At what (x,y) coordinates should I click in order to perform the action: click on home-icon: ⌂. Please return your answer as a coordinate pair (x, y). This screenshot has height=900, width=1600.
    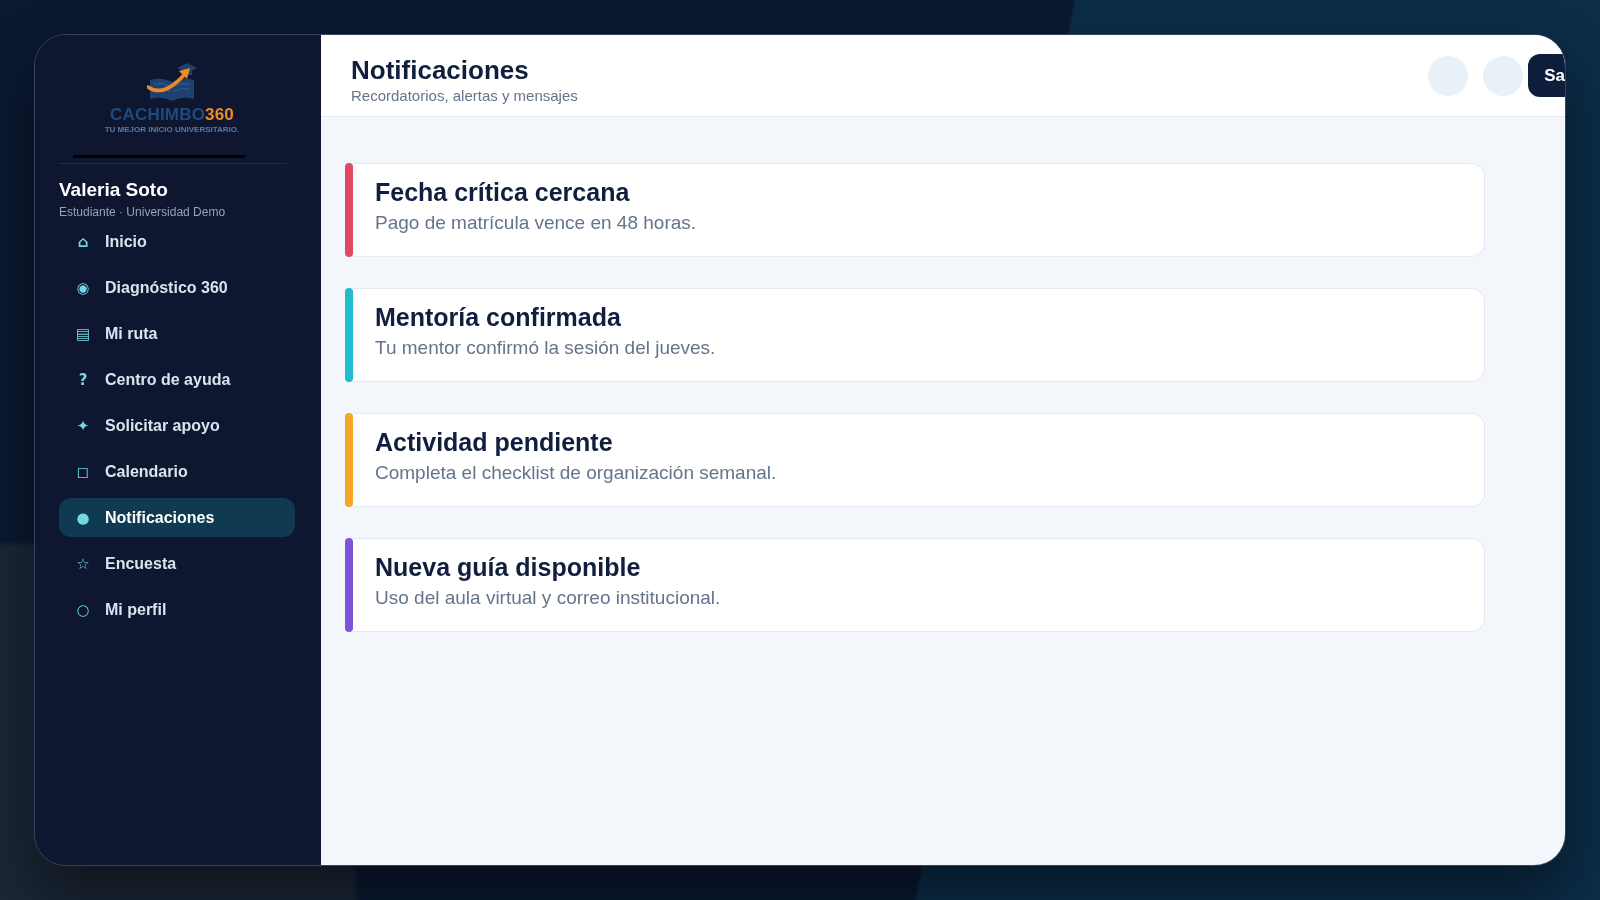
    Looking at the image, I should click on (83, 241).